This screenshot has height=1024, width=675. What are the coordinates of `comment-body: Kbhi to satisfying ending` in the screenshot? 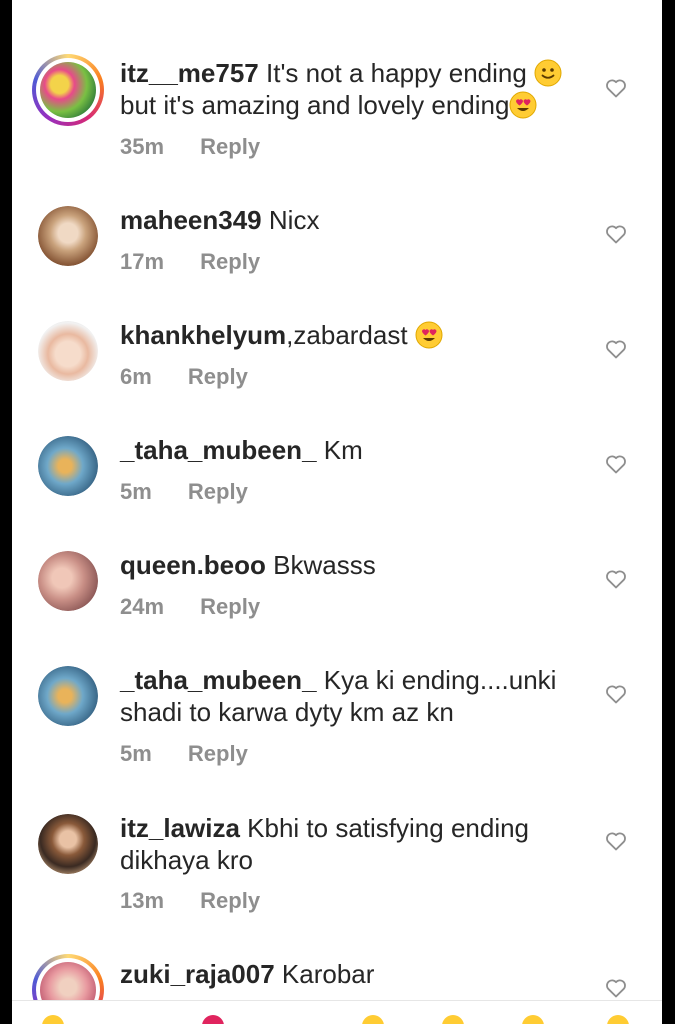 It's located at (388, 828).